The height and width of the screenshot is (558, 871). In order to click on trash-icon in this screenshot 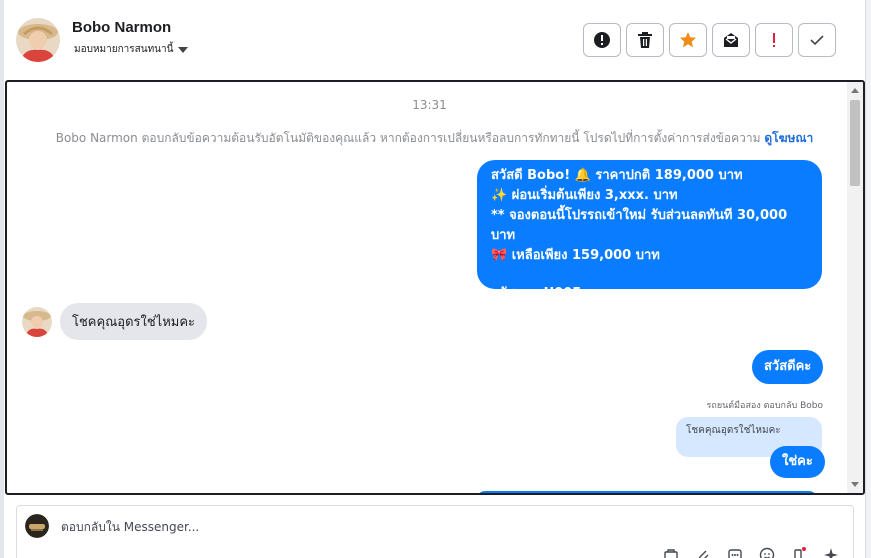, I will do `click(645, 40)`.